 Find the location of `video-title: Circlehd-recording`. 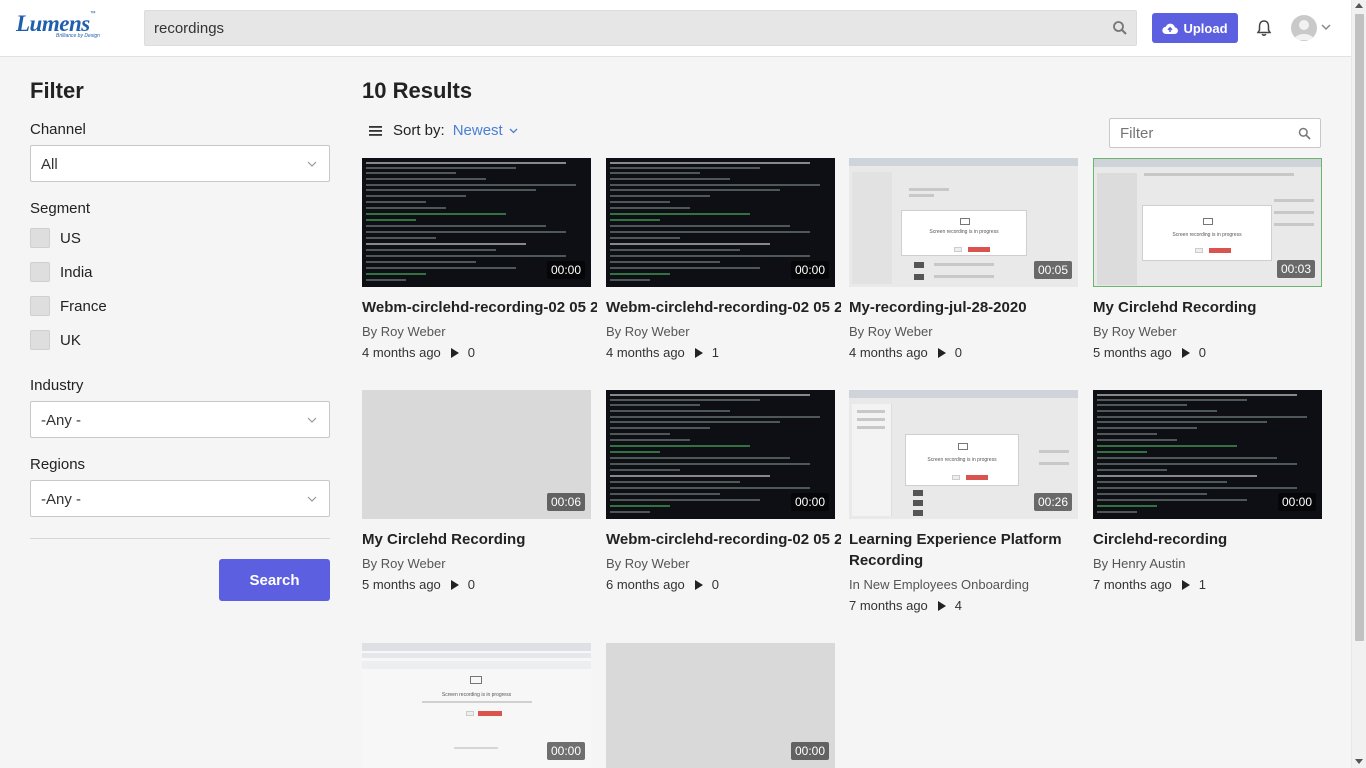

video-title: Circlehd-recording is located at coordinates (1210, 539).